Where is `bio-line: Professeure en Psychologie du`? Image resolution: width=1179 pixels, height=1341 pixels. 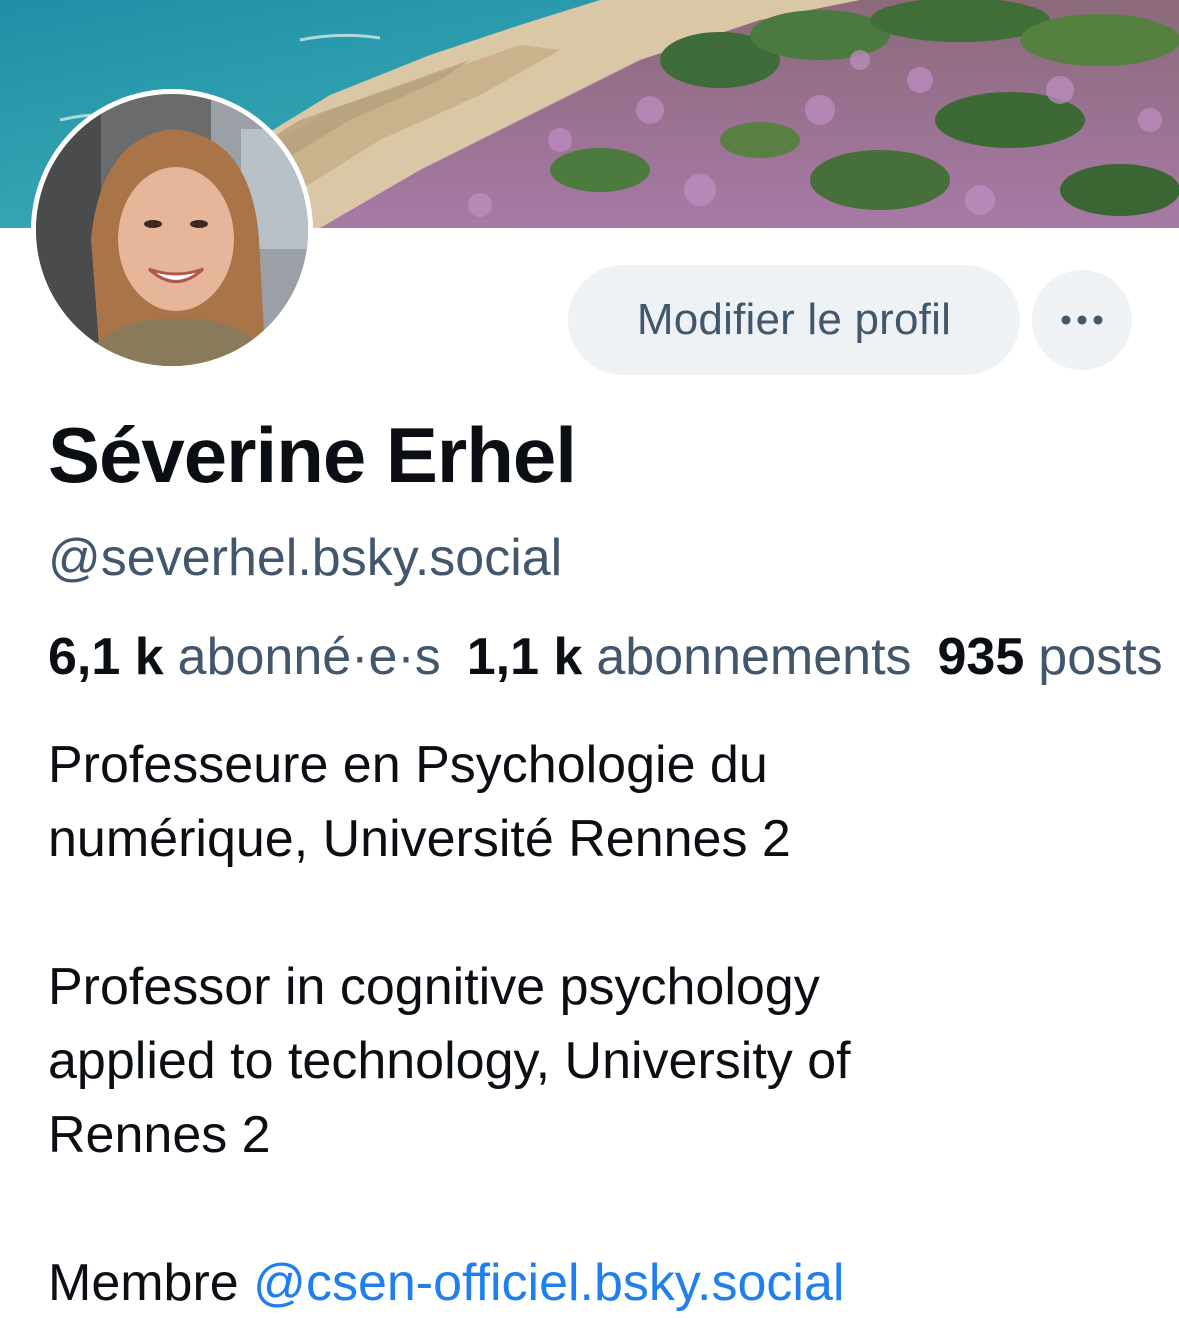 bio-line: Professeure en Psychologie du is located at coordinates (408, 765).